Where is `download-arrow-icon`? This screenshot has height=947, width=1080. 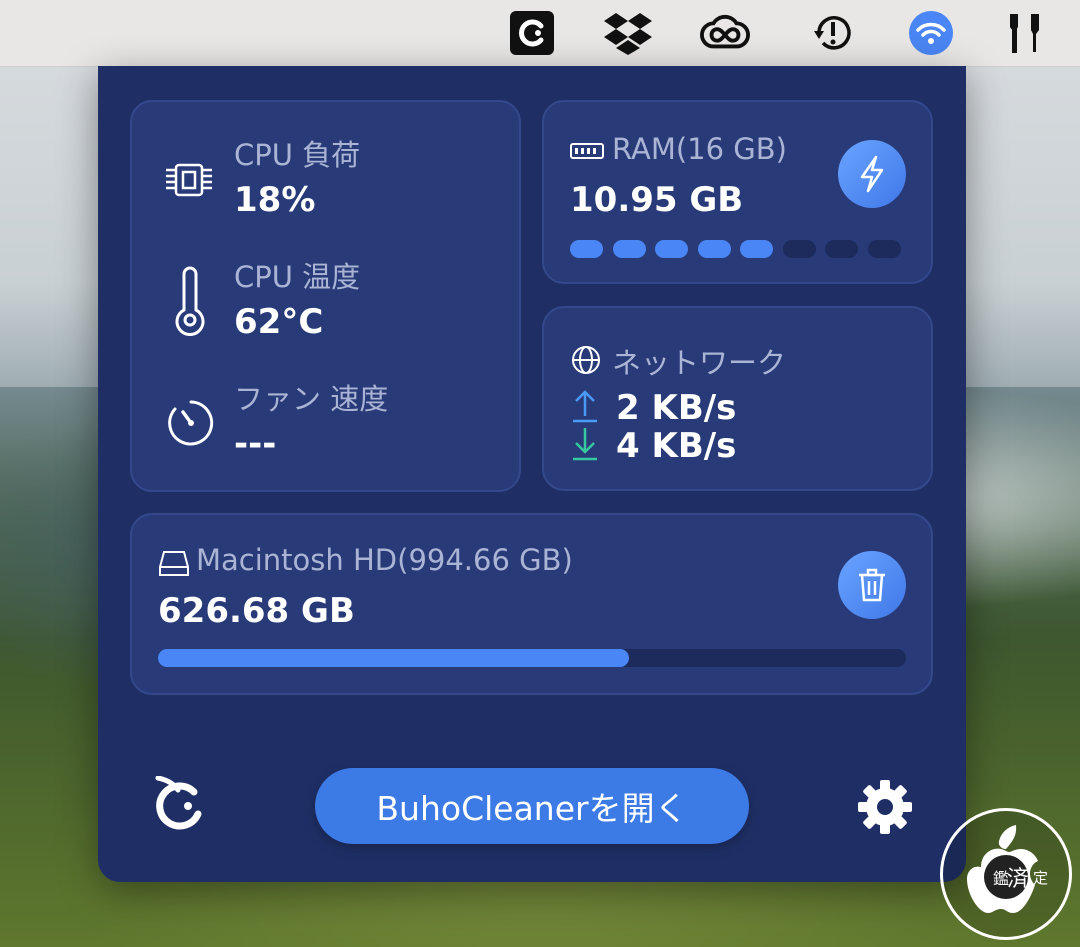
download-arrow-icon is located at coordinates (585, 446).